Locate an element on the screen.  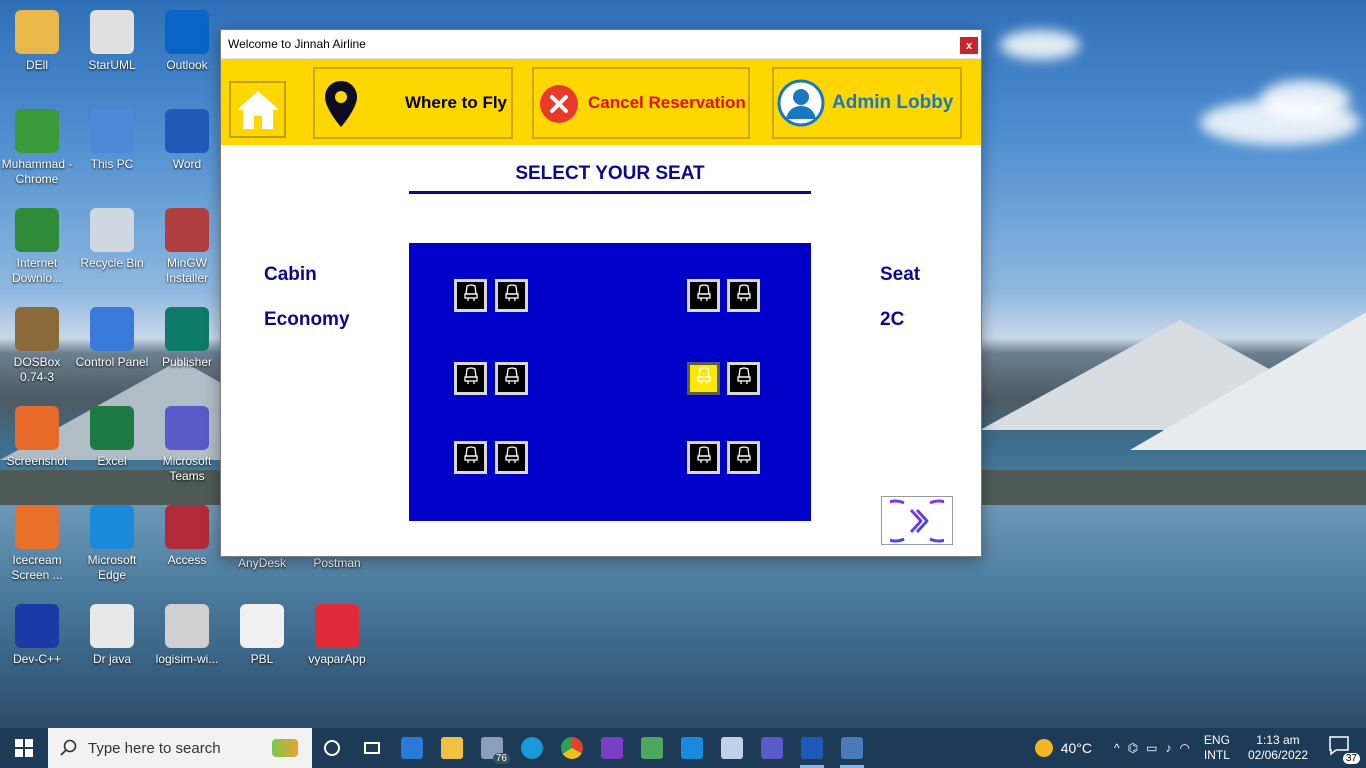
seat-1d is located at coordinates (743, 295).